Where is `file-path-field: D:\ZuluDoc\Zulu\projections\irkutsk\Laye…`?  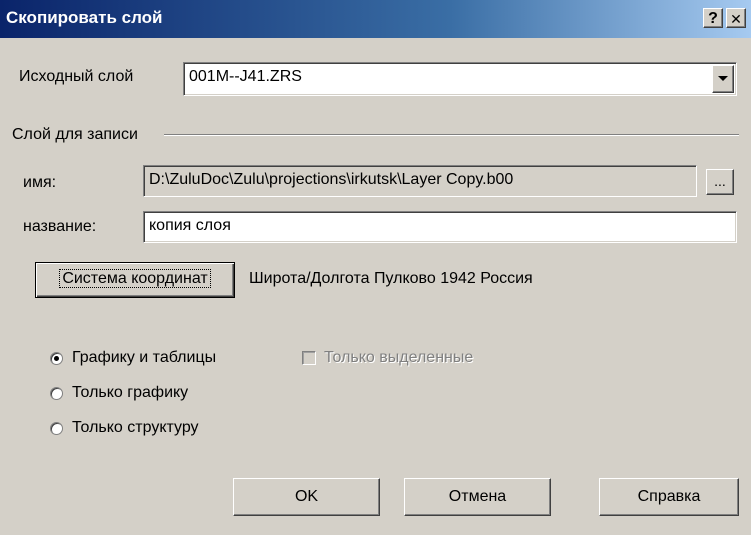
file-path-field: D:\ZuluDoc\Zulu\projections\irkutsk\Laye… is located at coordinates (420, 181).